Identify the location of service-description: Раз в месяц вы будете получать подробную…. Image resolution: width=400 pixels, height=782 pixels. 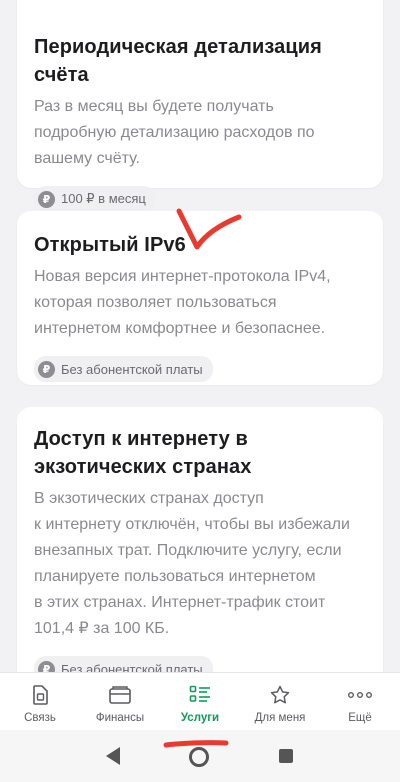
(200, 133).